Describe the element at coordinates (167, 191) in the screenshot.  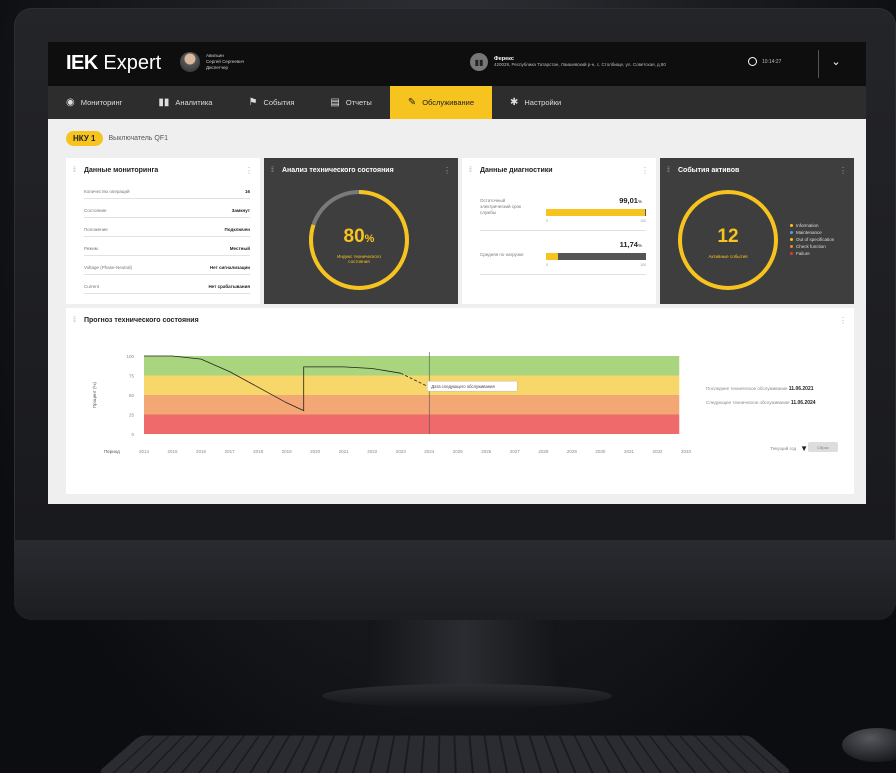
I see `list-item: Количество операций 16` at that location.